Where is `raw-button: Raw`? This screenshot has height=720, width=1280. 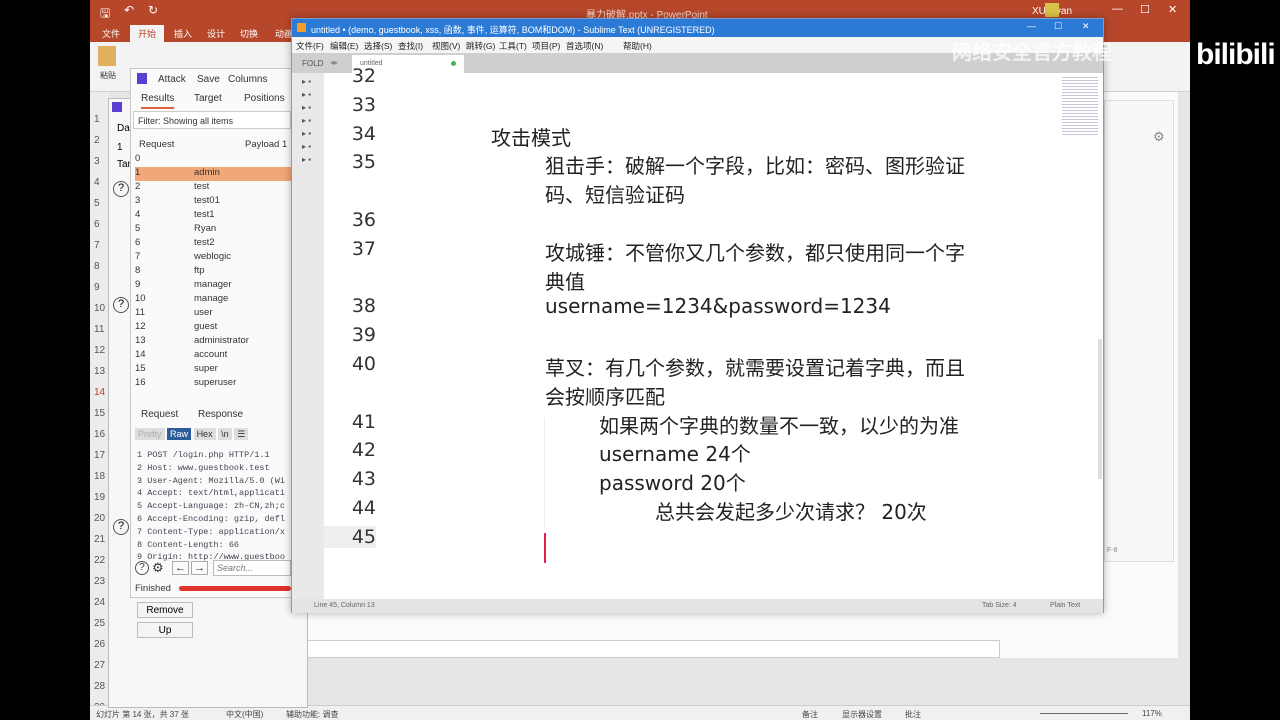
raw-button: Raw is located at coordinates (179, 434).